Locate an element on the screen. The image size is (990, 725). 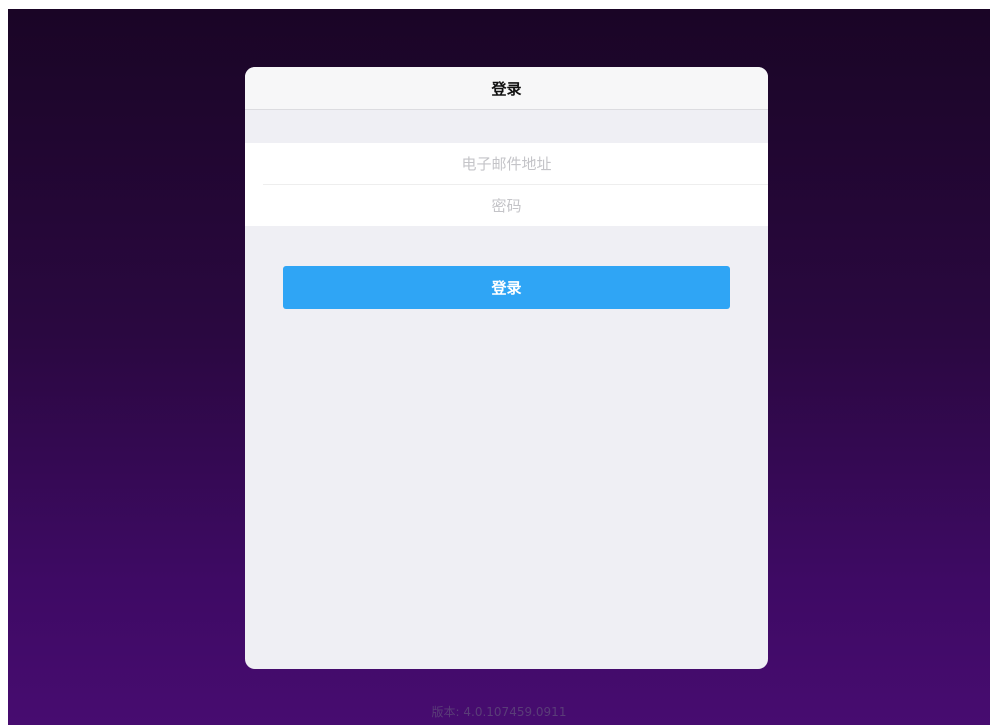
version-label: 版本: 4.0.107459.0911 is located at coordinates (499, 712).